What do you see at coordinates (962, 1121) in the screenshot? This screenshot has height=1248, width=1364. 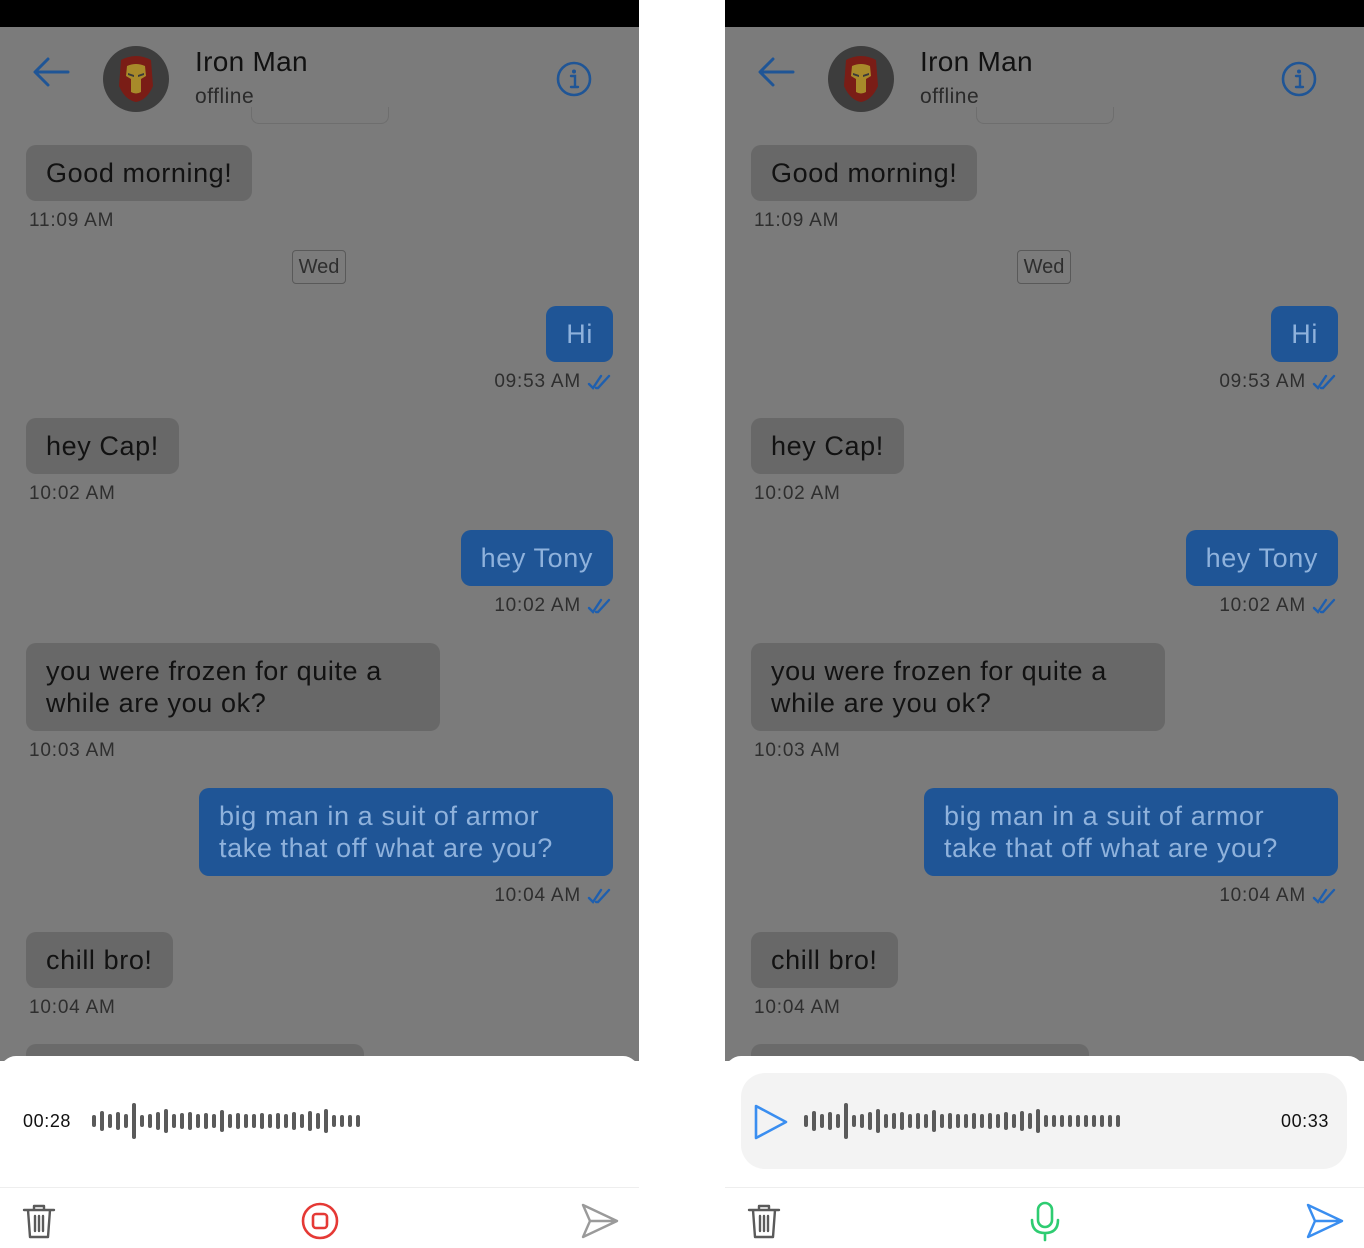 I see `audio-waveform` at bounding box center [962, 1121].